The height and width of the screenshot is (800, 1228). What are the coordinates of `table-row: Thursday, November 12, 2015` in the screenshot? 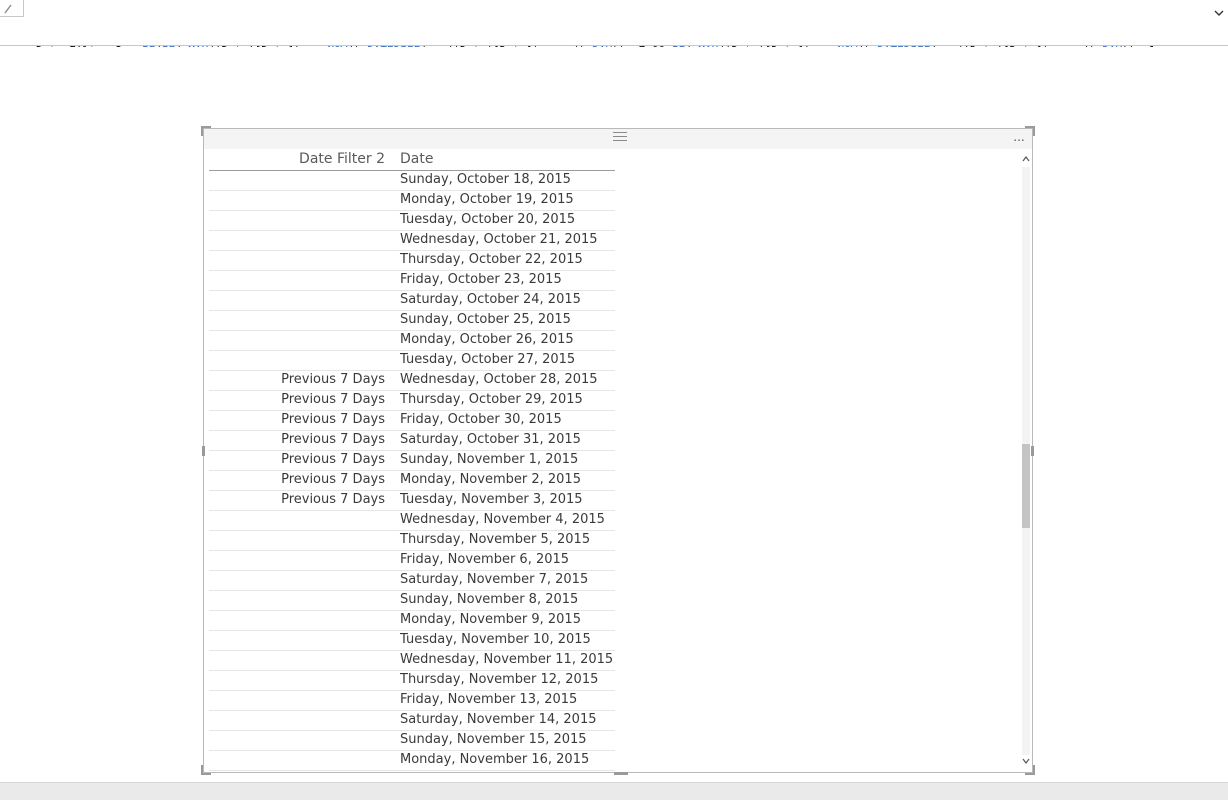 It's located at (412, 681).